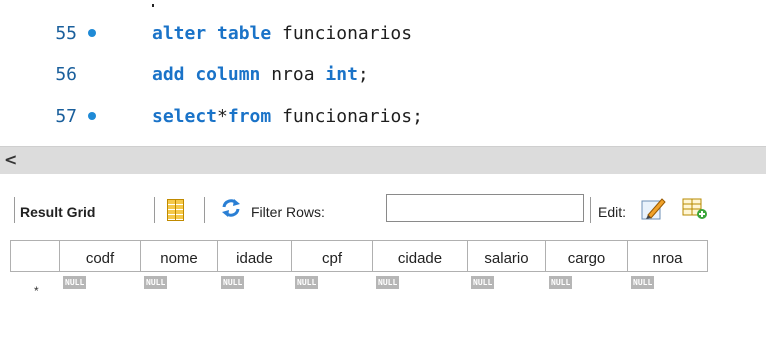  What do you see at coordinates (36, 291) in the screenshot?
I see `new-row-marker-icon: *` at bounding box center [36, 291].